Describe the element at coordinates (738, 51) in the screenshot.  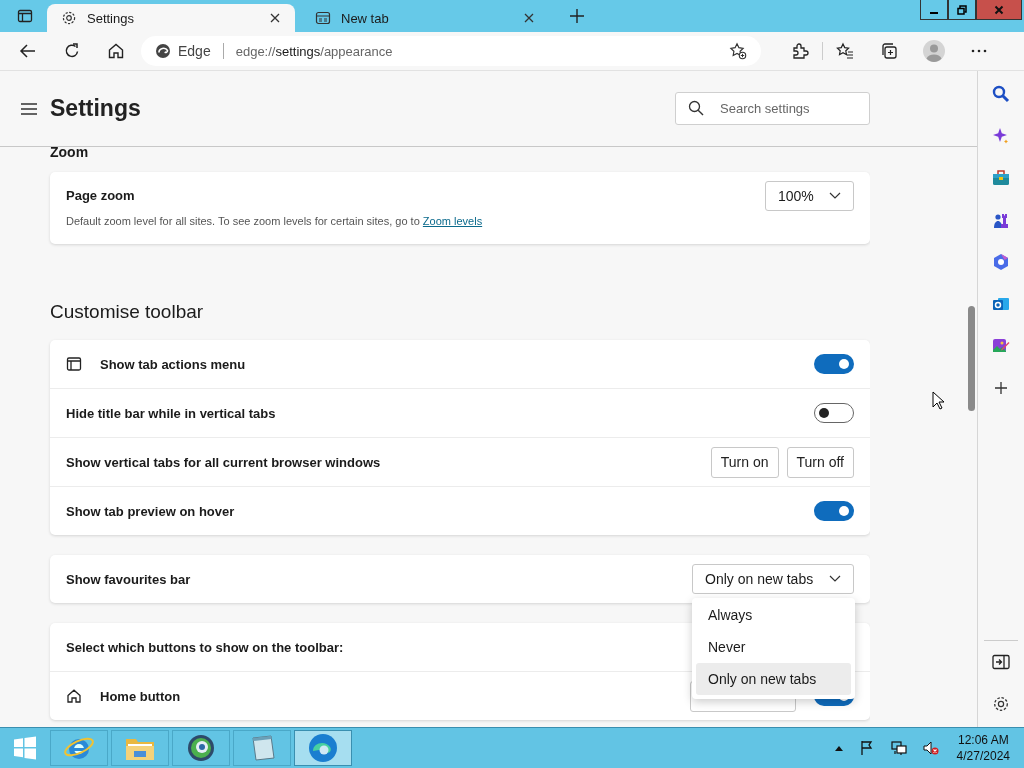
I see `star-plus-icon` at that location.